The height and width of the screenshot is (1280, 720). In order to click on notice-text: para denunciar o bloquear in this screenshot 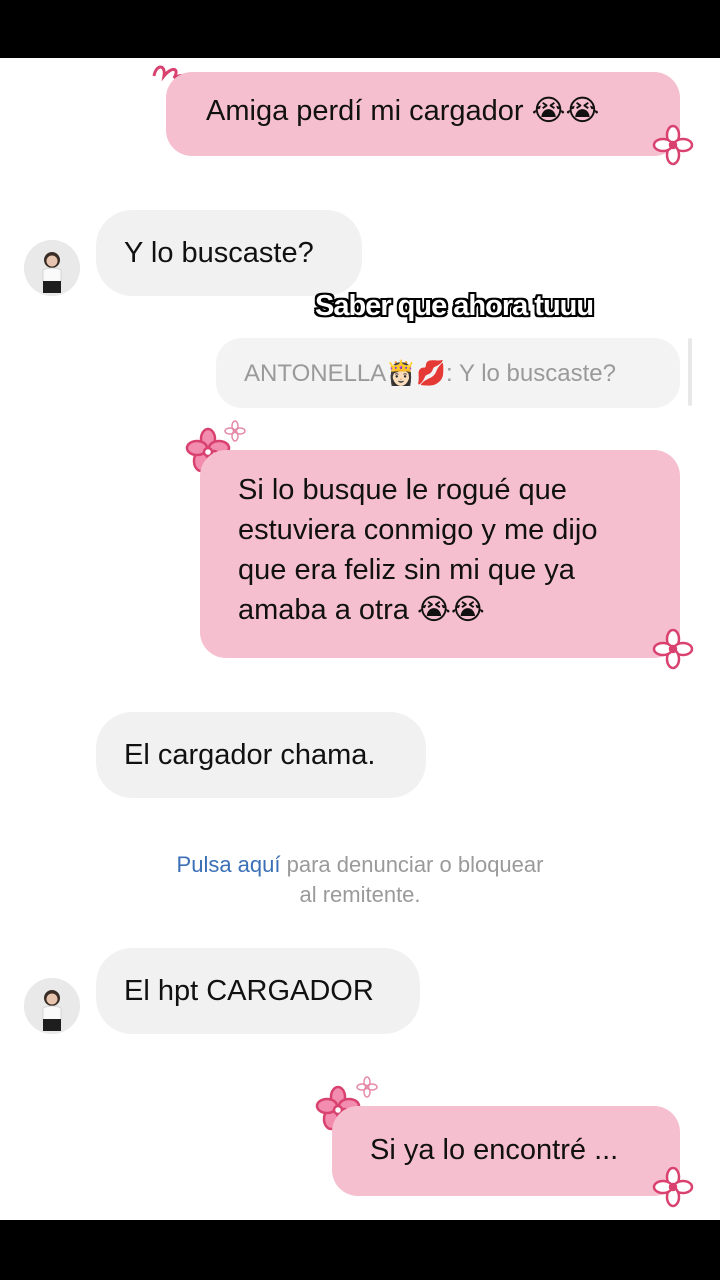, I will do `click(412, 864)`.